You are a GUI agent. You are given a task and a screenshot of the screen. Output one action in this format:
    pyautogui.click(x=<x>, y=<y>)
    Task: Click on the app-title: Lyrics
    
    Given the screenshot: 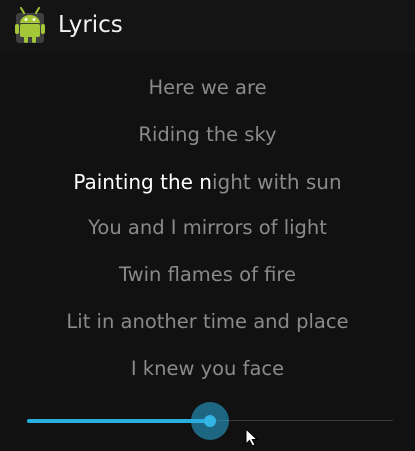 What is the action you would take?
    pyautogui.click(x=90, y=25)
    